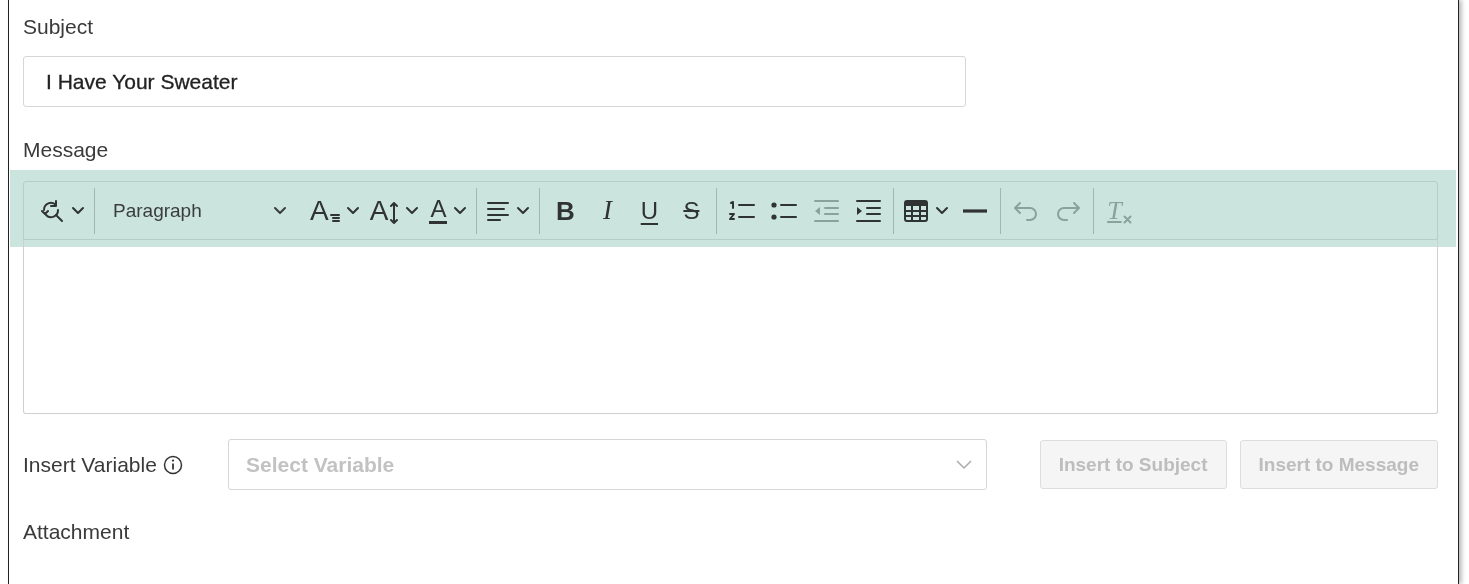  I want to click on strikethrough-button: S, so click(691, 210).